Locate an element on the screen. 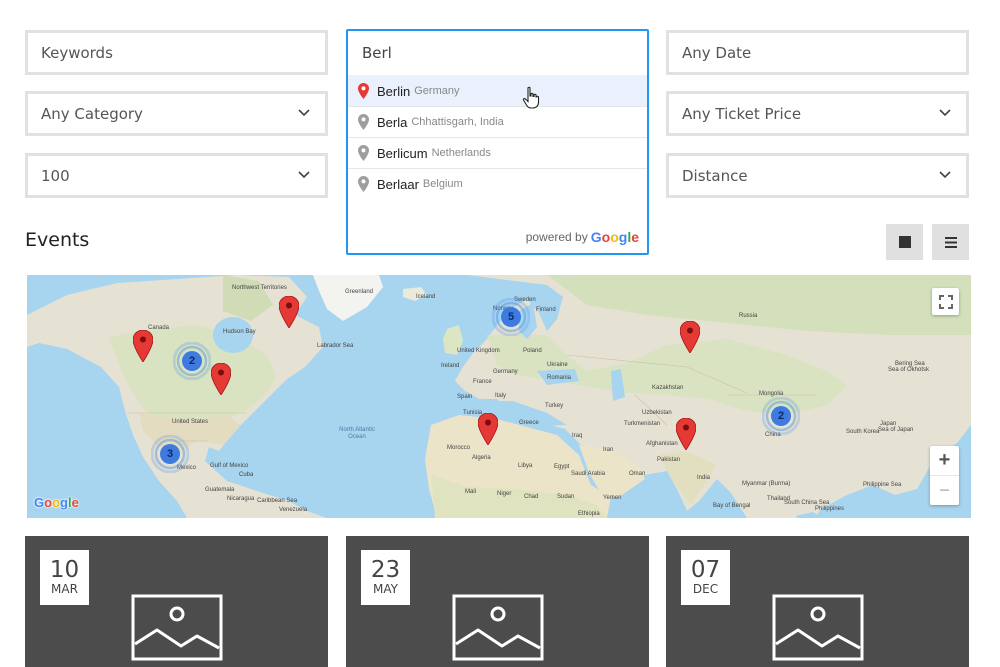  suggestion-item: Berlaar Belgium is located at coordinates (497, 183).